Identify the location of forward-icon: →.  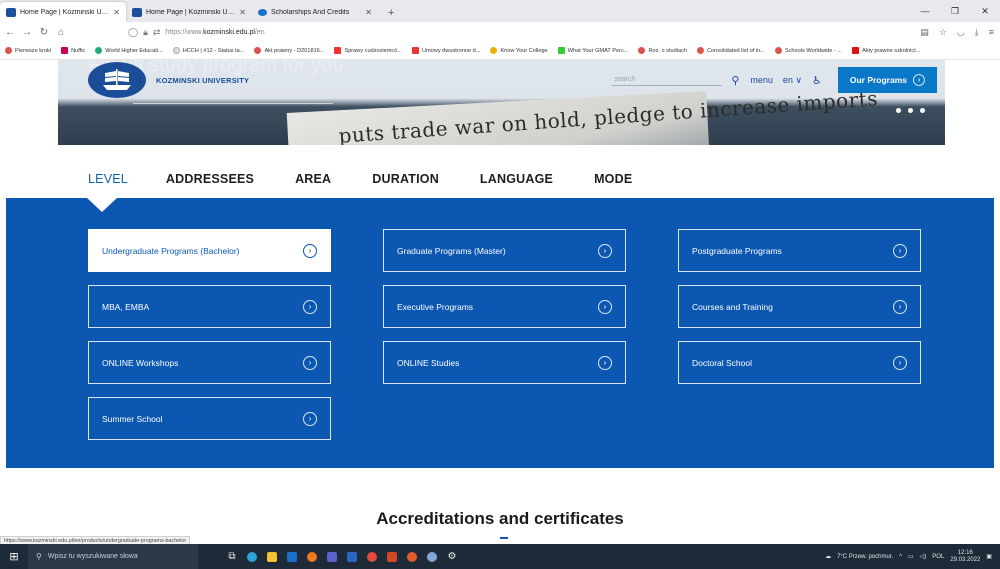
(27, 32).